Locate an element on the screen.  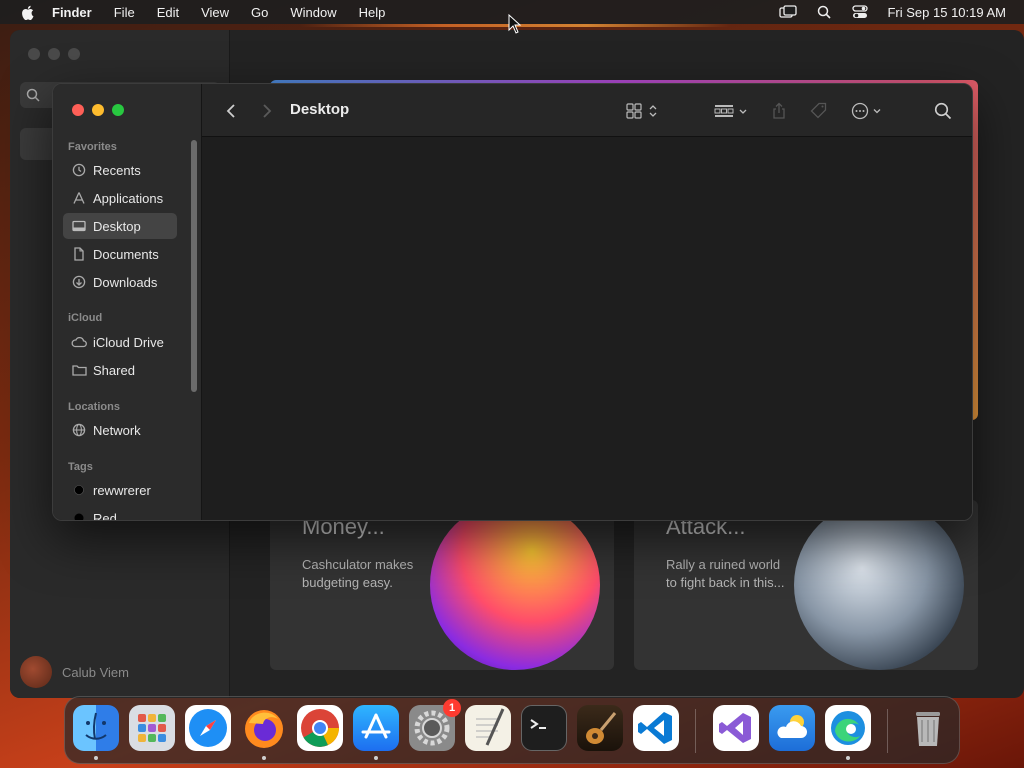
user-name: Calub Viem is located at coordinates (95, 672).